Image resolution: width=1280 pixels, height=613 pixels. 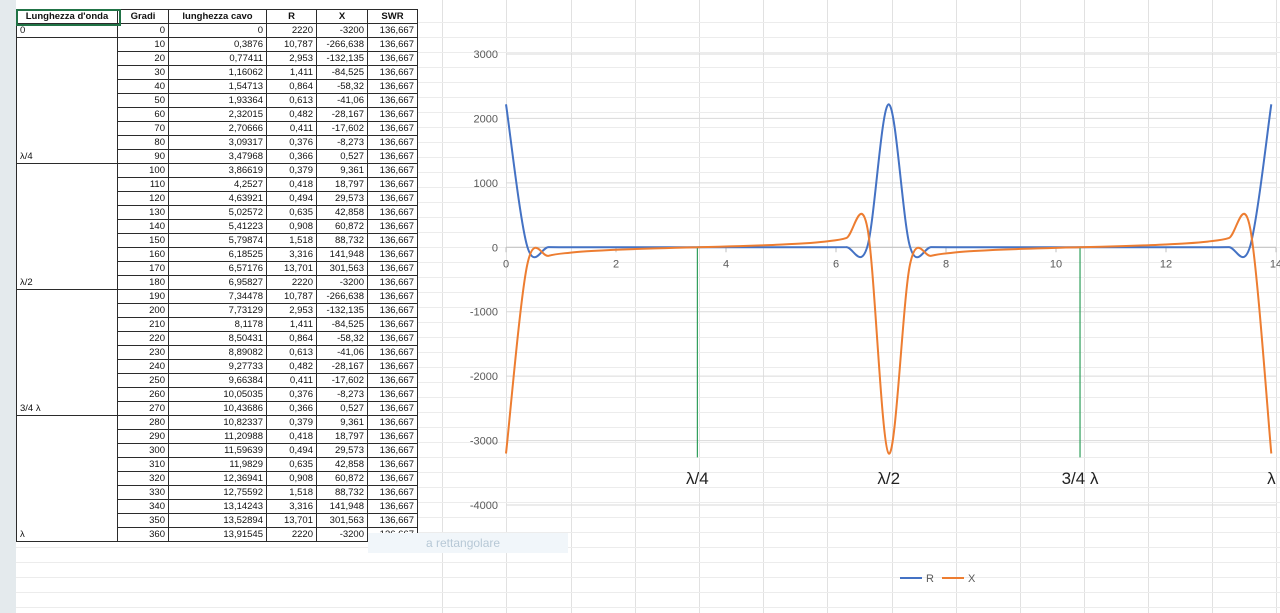 What do you see at coordinates (291, 16) in the screenshot?
I see `header-r: R` at bounding box center [291, 16].